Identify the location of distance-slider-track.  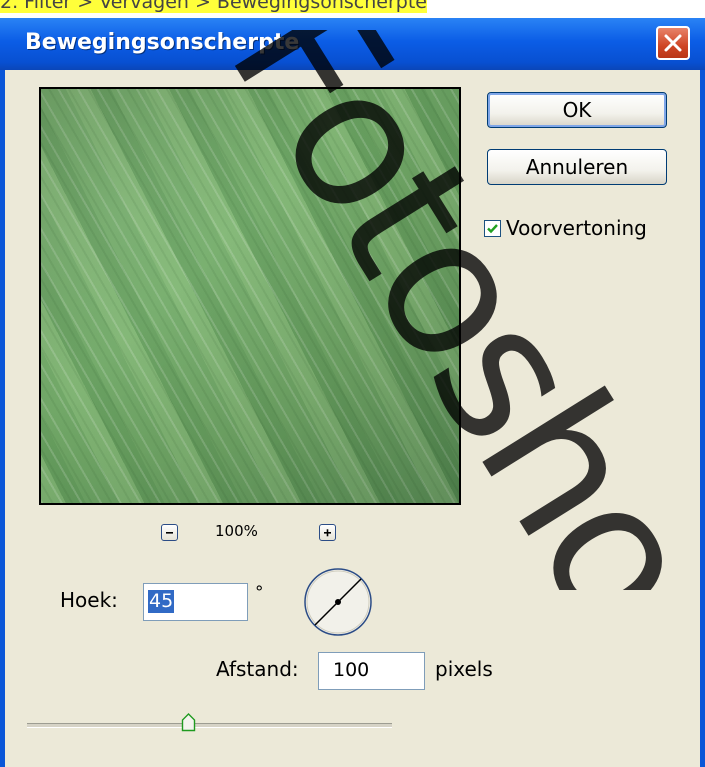
(209, 725).